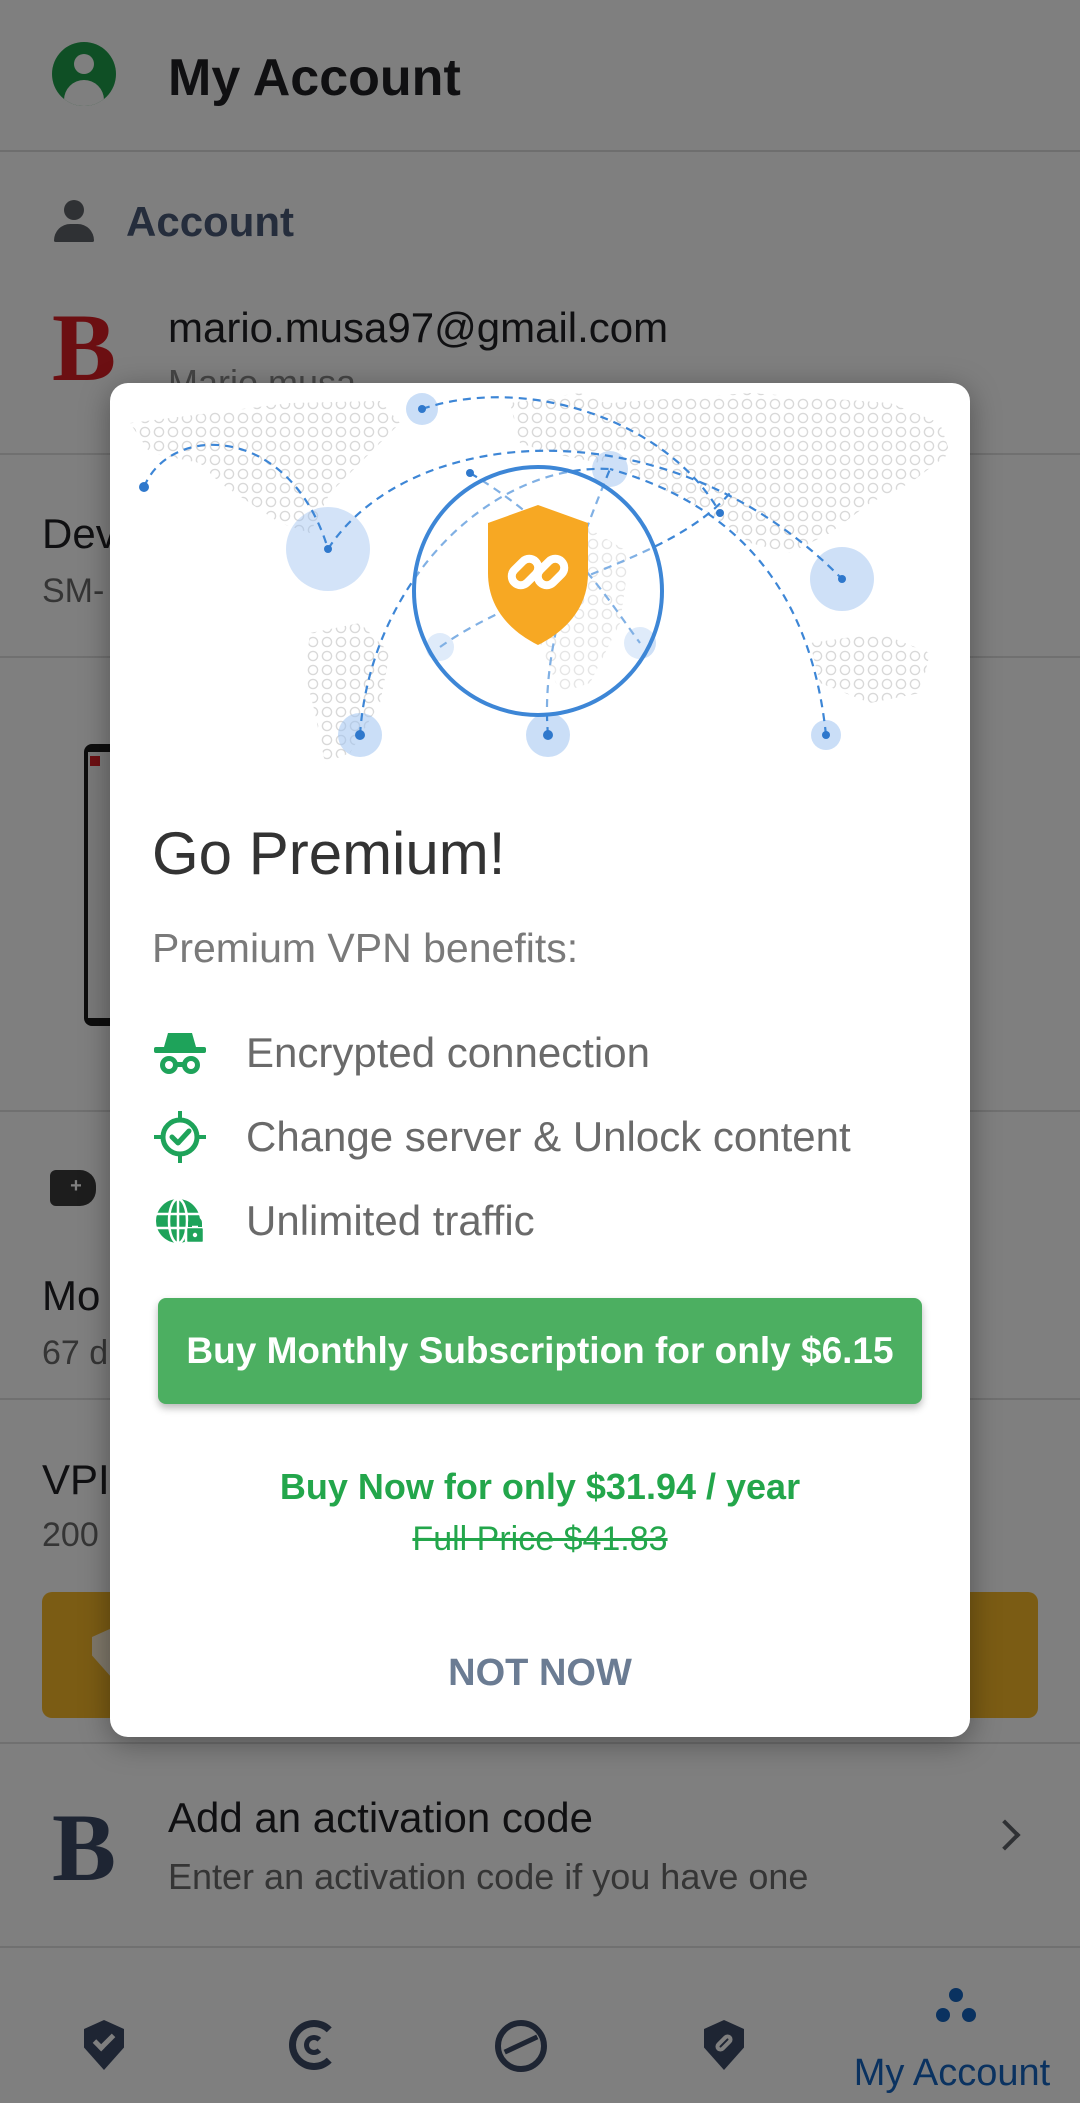 This screenshot has height=2103, width=1080. Describe the element at coordinates (552, 1221) in the screenshot. I see `benefit-item: Unlimited traffic` at that location.